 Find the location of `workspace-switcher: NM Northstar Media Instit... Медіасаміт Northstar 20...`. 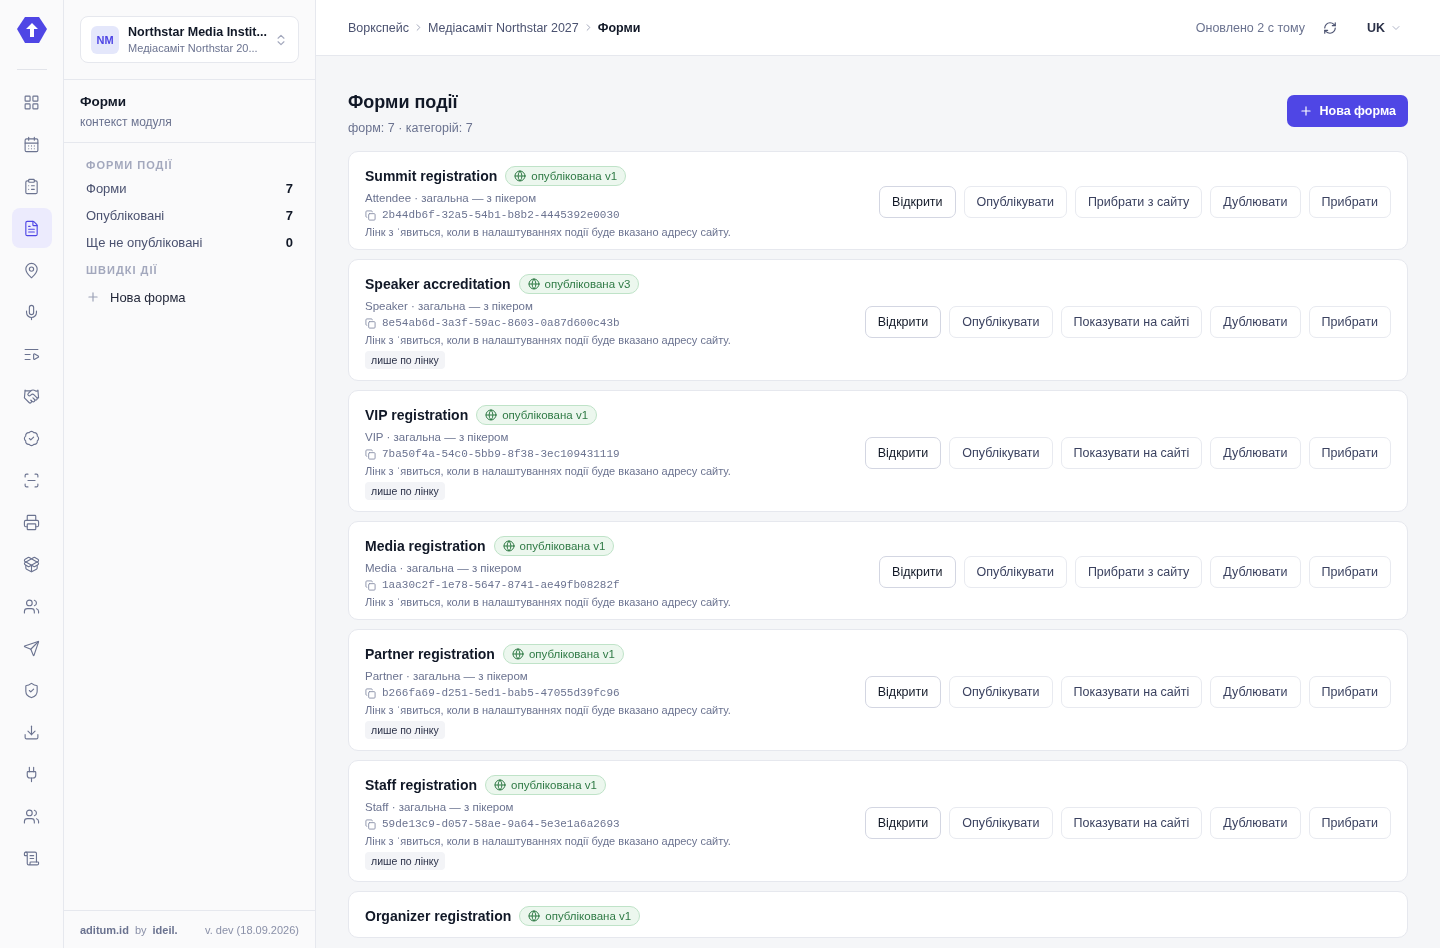

workspace-switcher: NM Northstar Media Instit... Медіасаміт Northstar 20... is located at coordinates (189, 39).